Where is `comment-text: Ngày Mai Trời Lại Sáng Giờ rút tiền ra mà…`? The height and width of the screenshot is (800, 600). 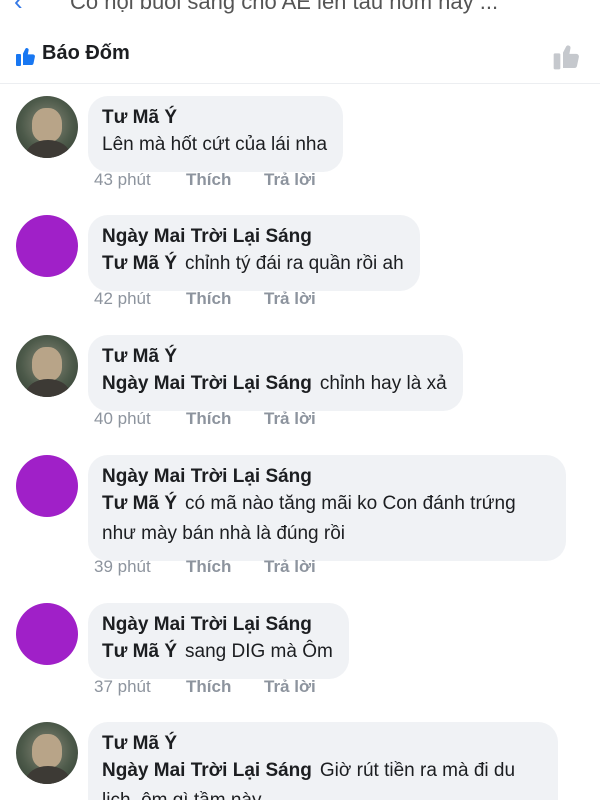
comment-text: Ngày Mai Trời Lại Sáng Giờ rút tiền ra mà… is located at coordinates (309, 780).